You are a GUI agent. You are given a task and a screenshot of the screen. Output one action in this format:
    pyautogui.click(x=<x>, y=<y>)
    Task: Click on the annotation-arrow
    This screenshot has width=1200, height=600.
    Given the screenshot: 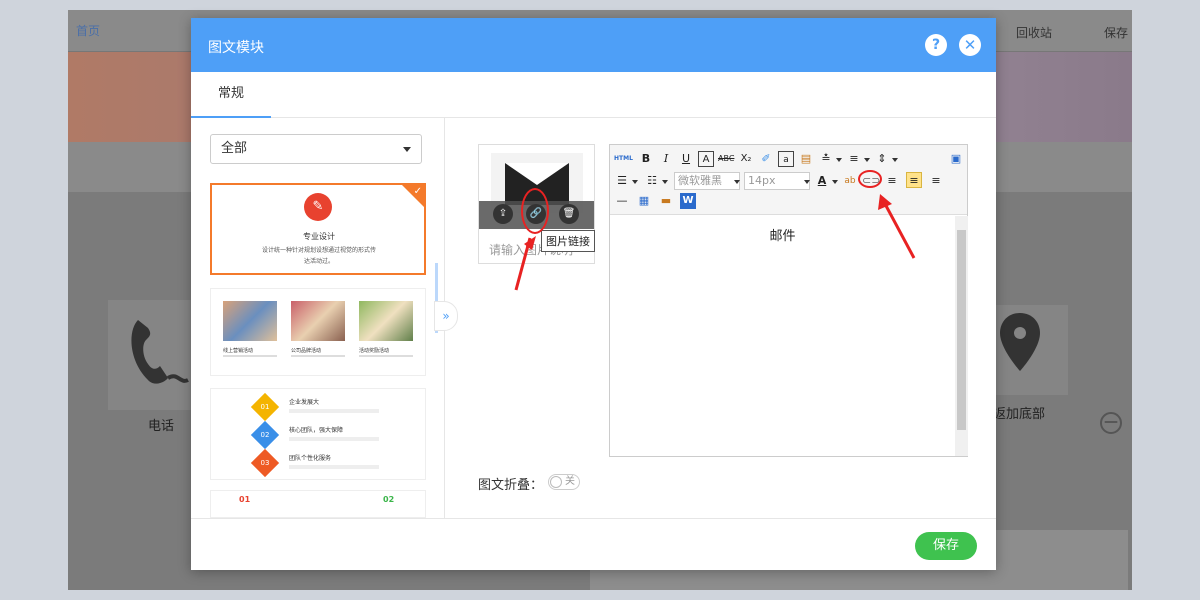 What is the action you would take?
    pyautogui.click(x=899, y=230)
    